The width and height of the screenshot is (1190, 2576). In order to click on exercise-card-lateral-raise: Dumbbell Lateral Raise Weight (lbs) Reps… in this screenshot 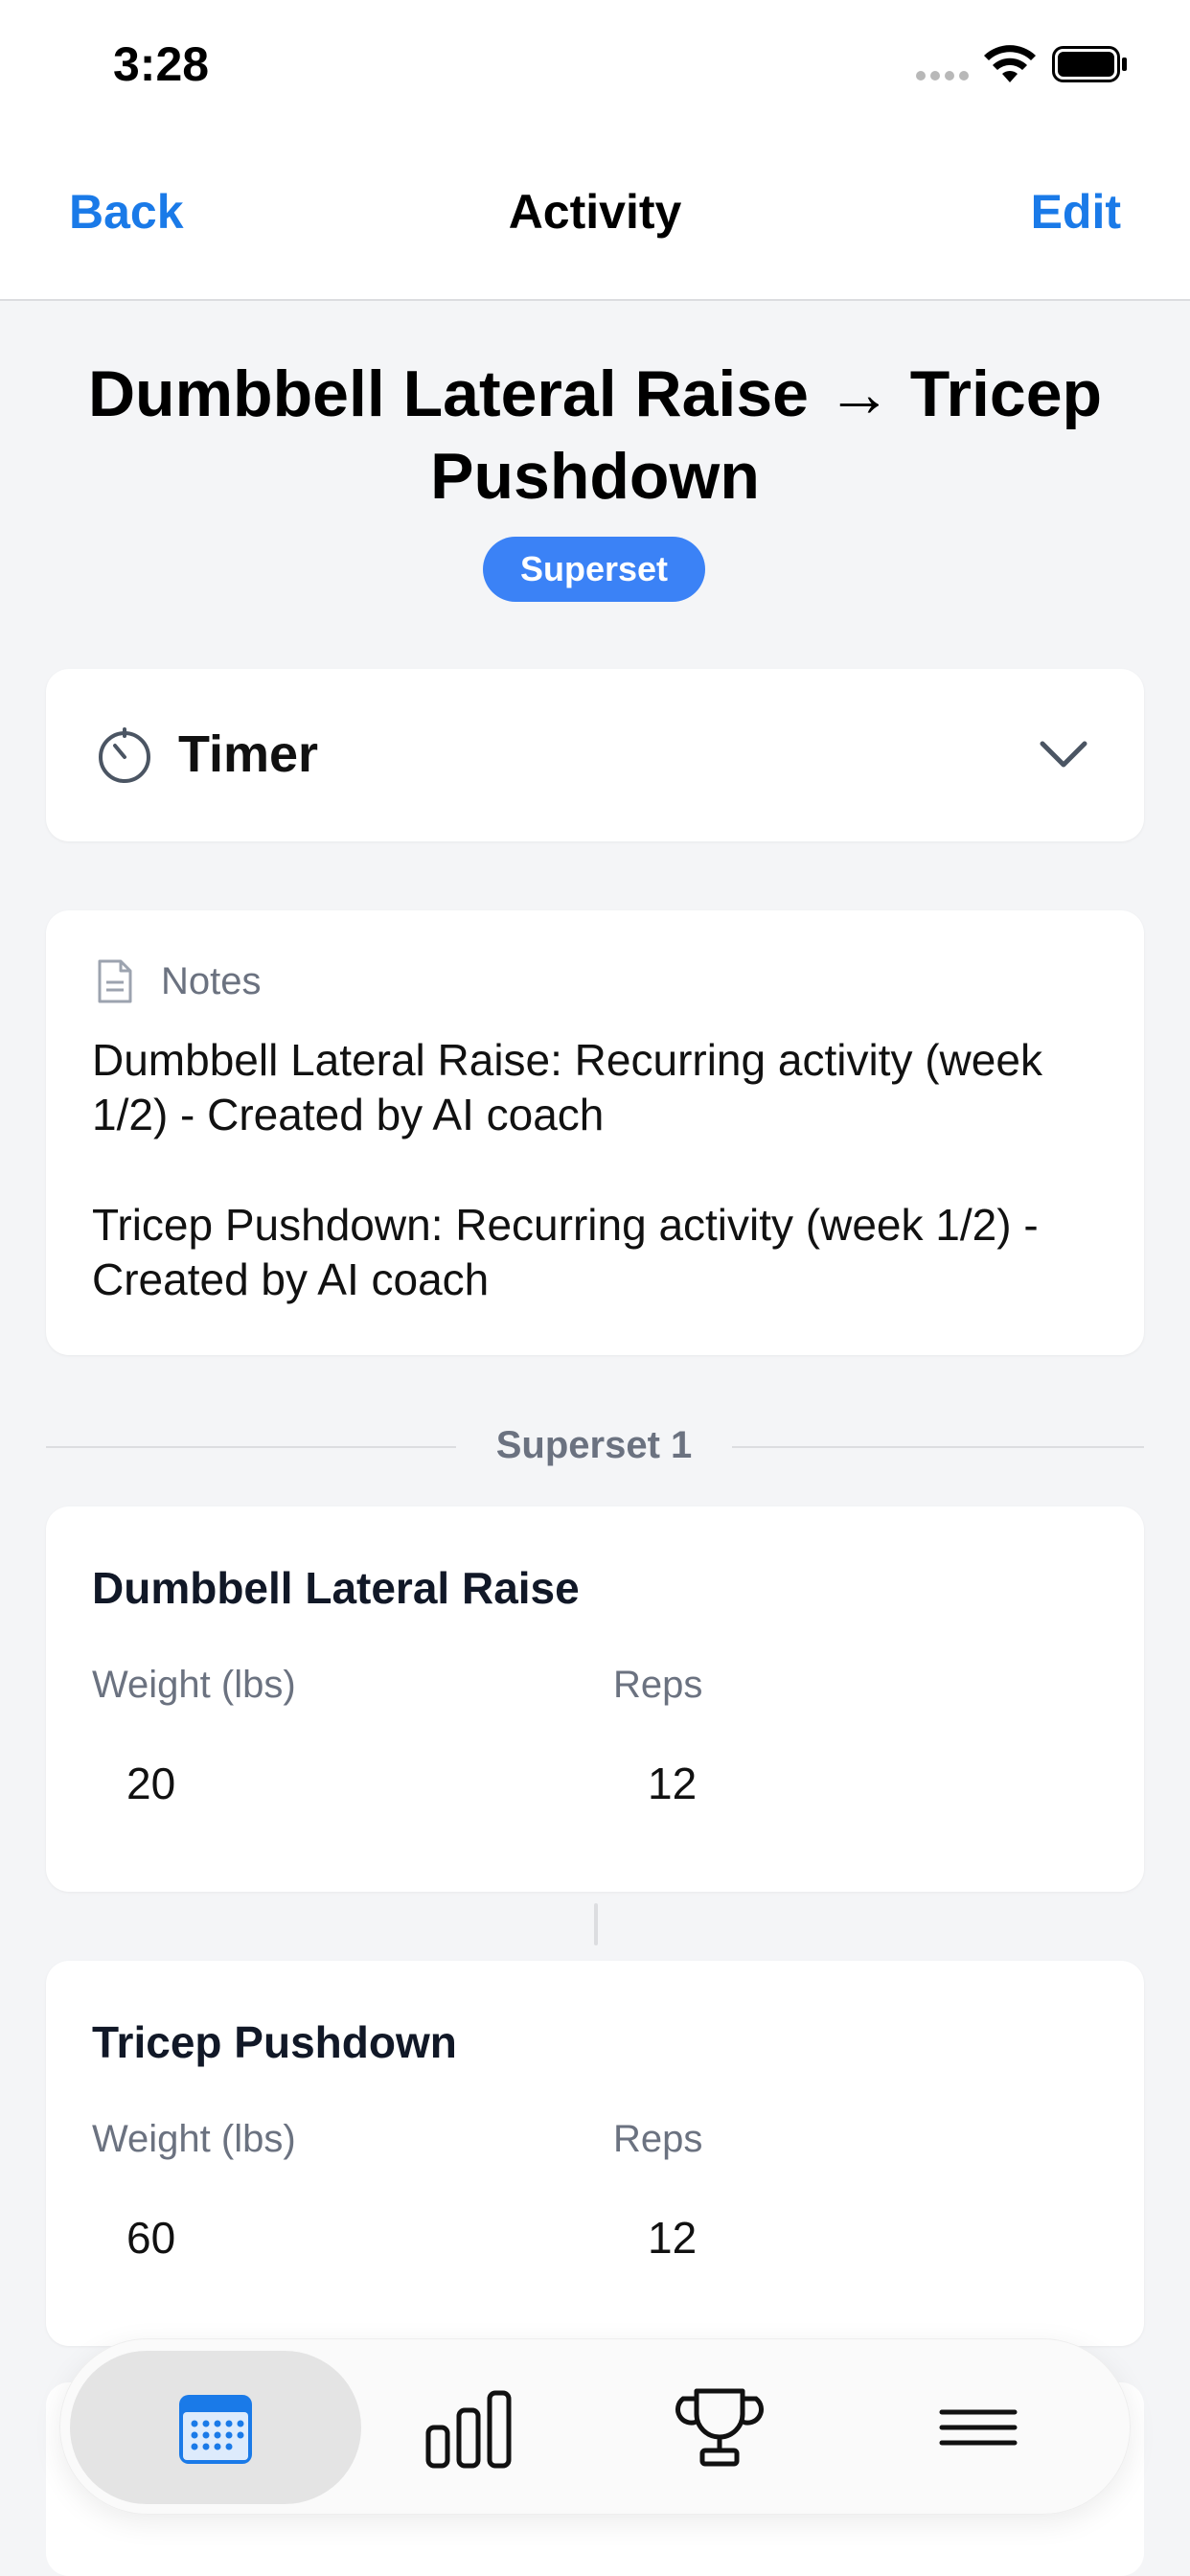, I will do `click(595, 1699)`.